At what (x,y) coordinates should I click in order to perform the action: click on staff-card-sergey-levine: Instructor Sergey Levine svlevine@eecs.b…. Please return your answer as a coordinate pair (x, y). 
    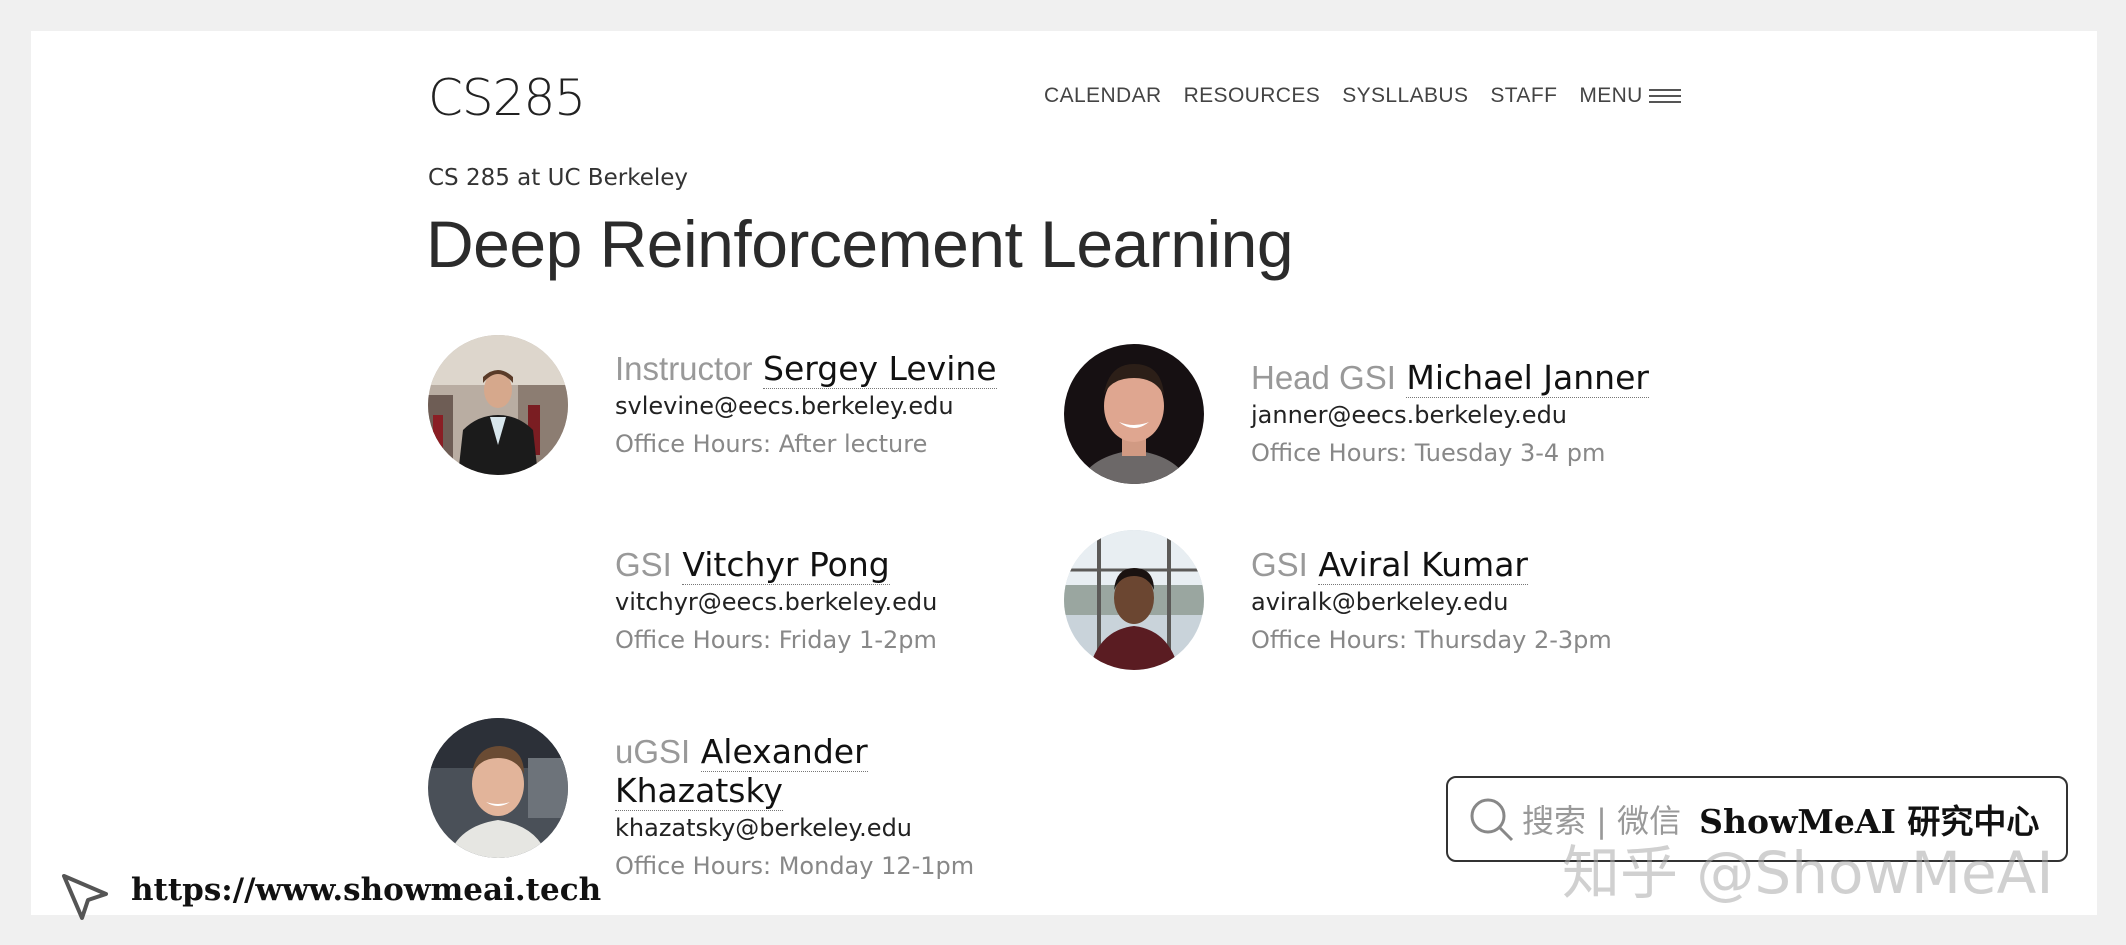
    Looking at the image, I should click on (806, 403).